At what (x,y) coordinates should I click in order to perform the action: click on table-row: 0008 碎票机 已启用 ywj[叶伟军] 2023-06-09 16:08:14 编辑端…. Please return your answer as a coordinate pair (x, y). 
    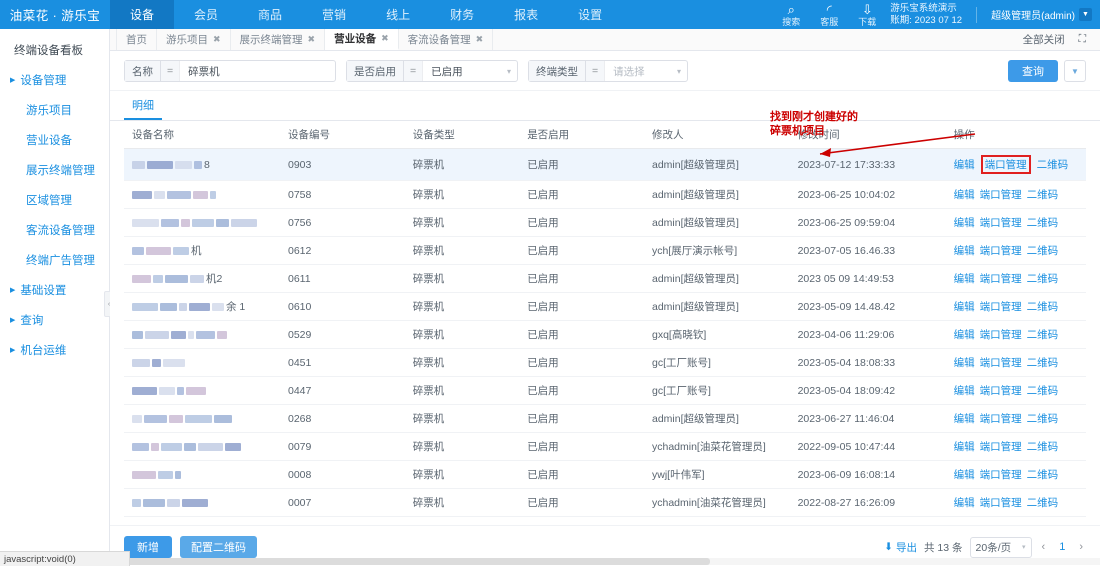
    Looking at the image, I should click on (605, 474).